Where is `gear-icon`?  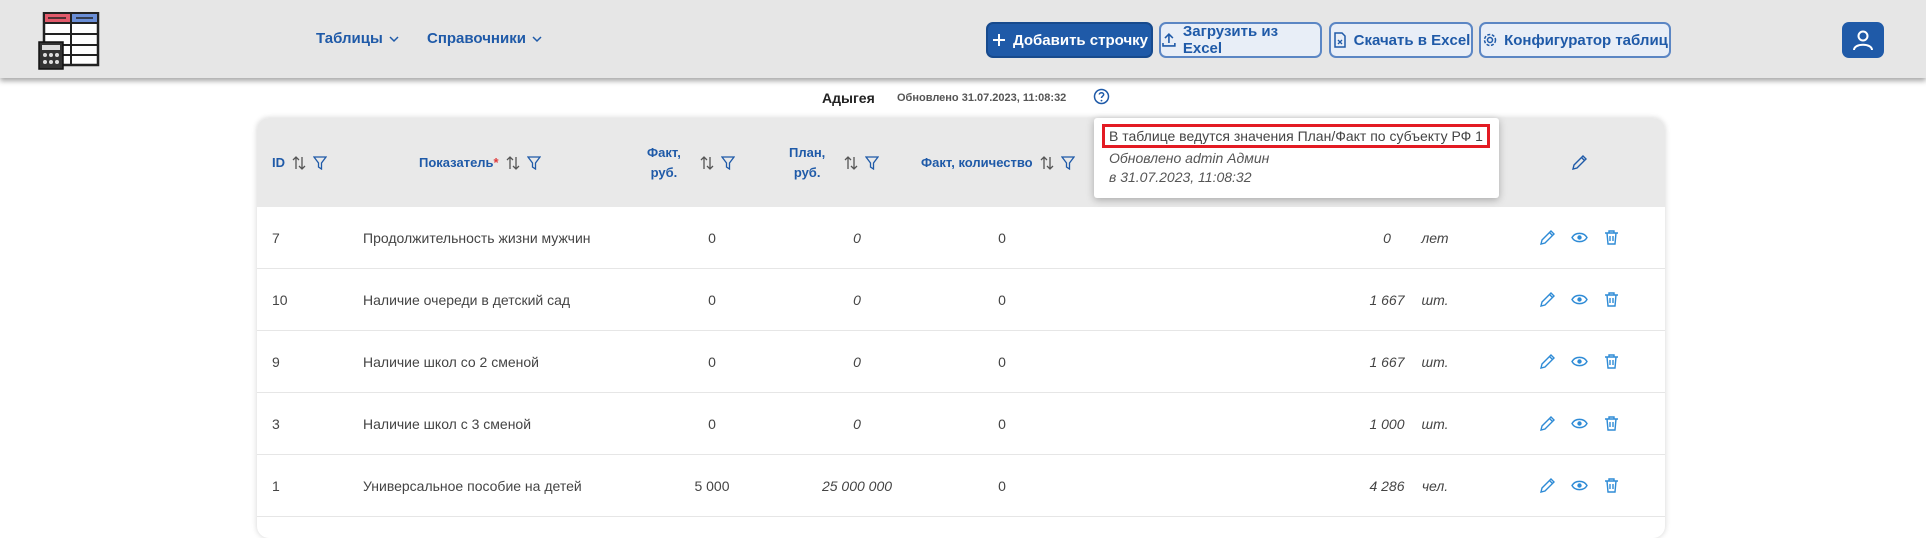 gear-icon is located at coordinates (1490, 40).